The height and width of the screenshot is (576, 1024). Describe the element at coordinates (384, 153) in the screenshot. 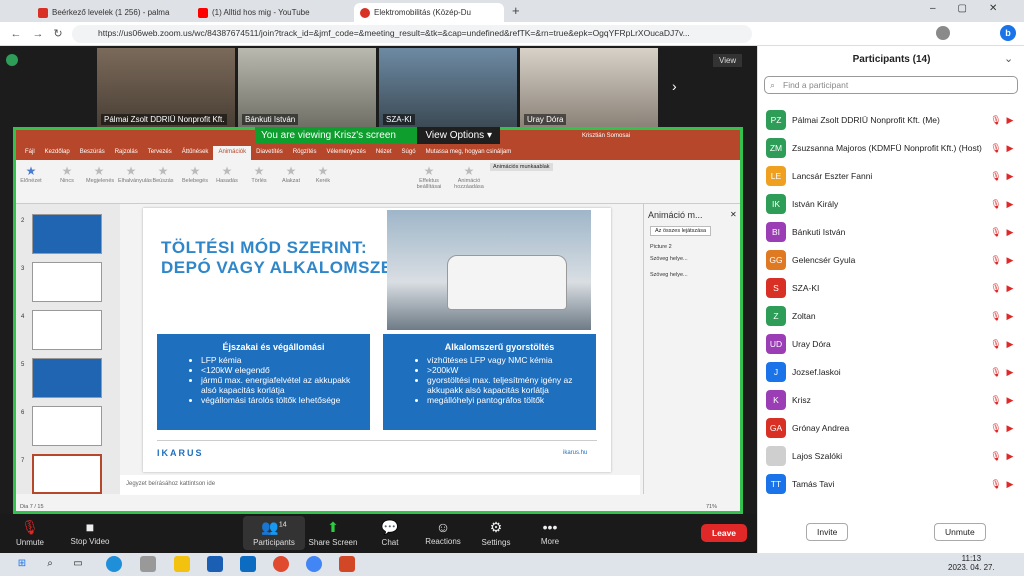

I see `menu-item: Nézet` at that location.